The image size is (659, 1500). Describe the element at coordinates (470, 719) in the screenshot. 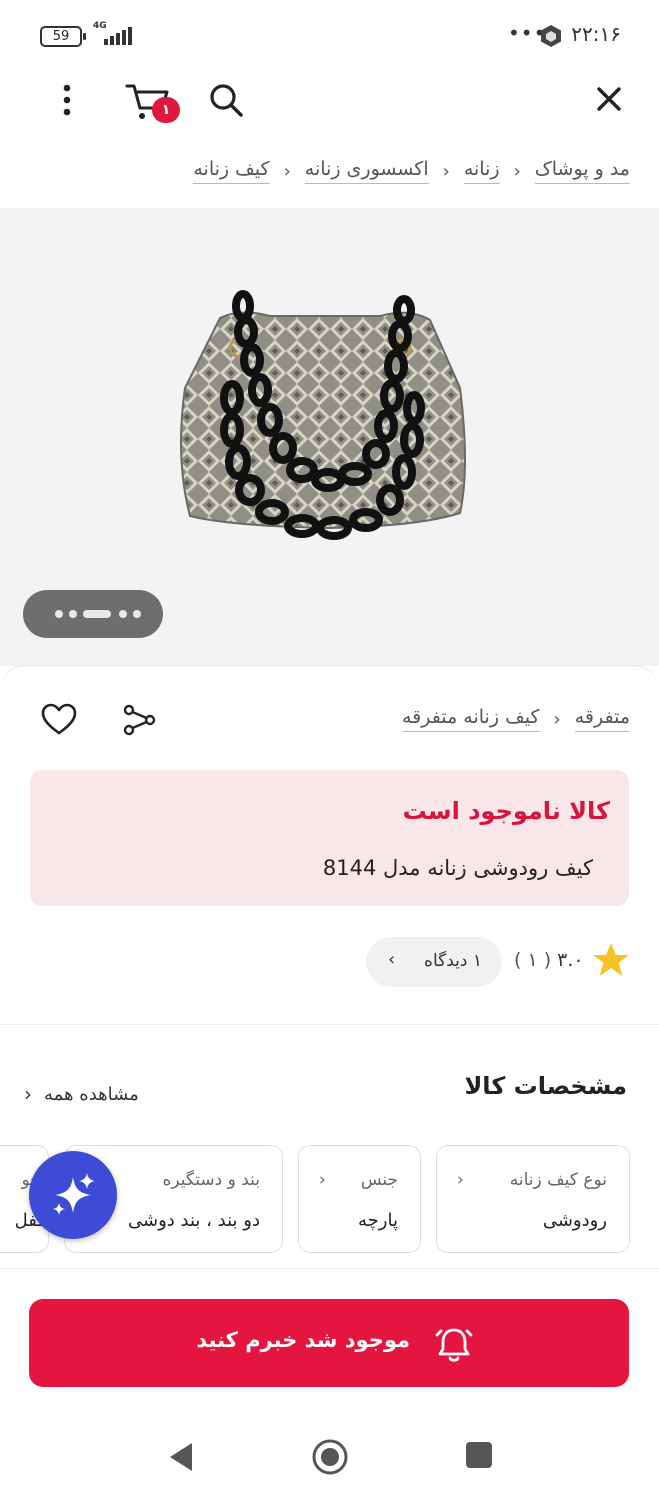

I see `category-crumb-misc-women-bag: کیف زنانه متفرقه` at that location.